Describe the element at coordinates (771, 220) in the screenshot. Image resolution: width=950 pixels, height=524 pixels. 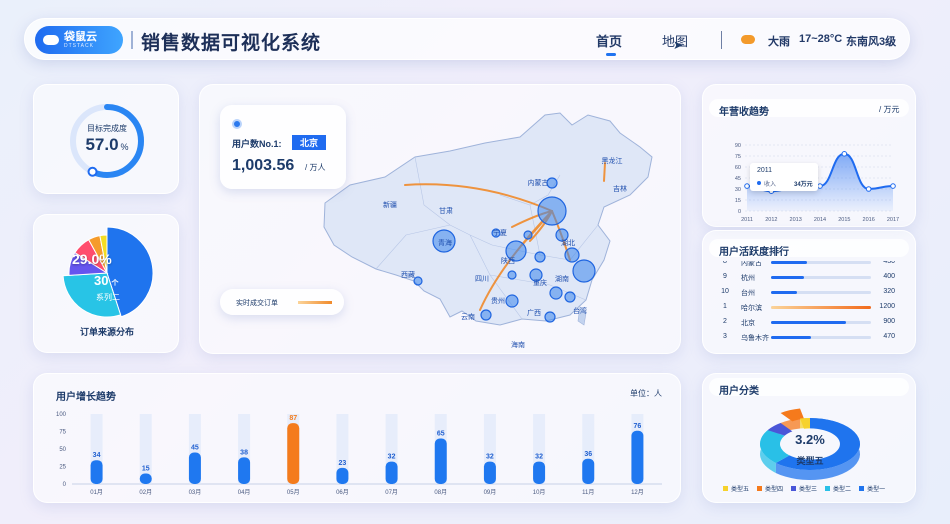
I see `x-tick-label: 2012` at that location.